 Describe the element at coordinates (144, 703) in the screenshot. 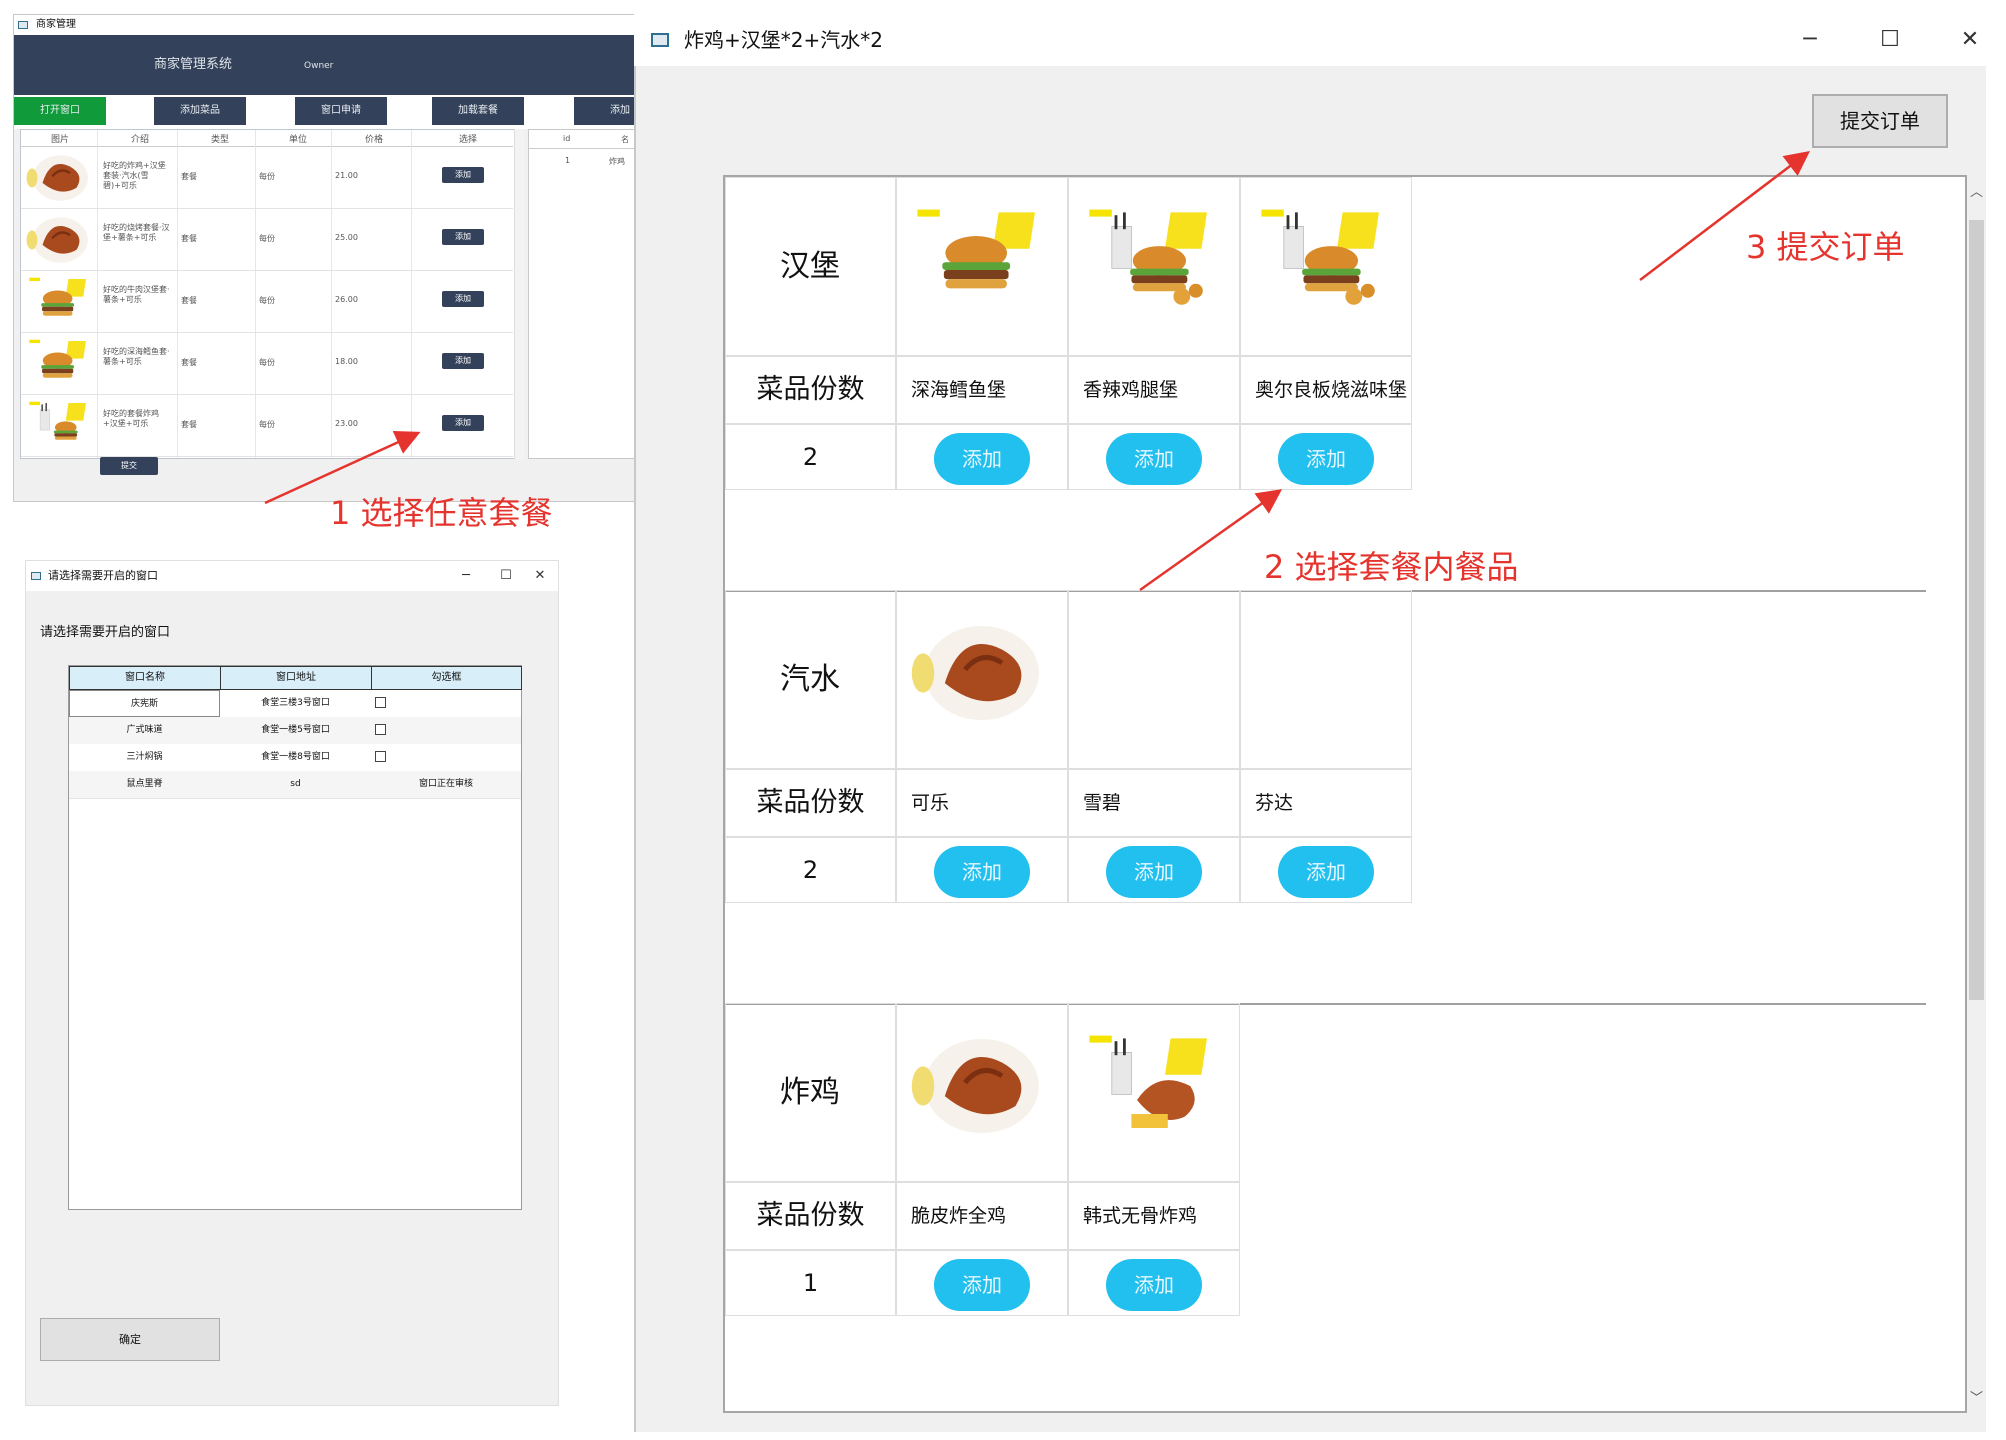

I see `window-name: 庆宪斯` at that location.